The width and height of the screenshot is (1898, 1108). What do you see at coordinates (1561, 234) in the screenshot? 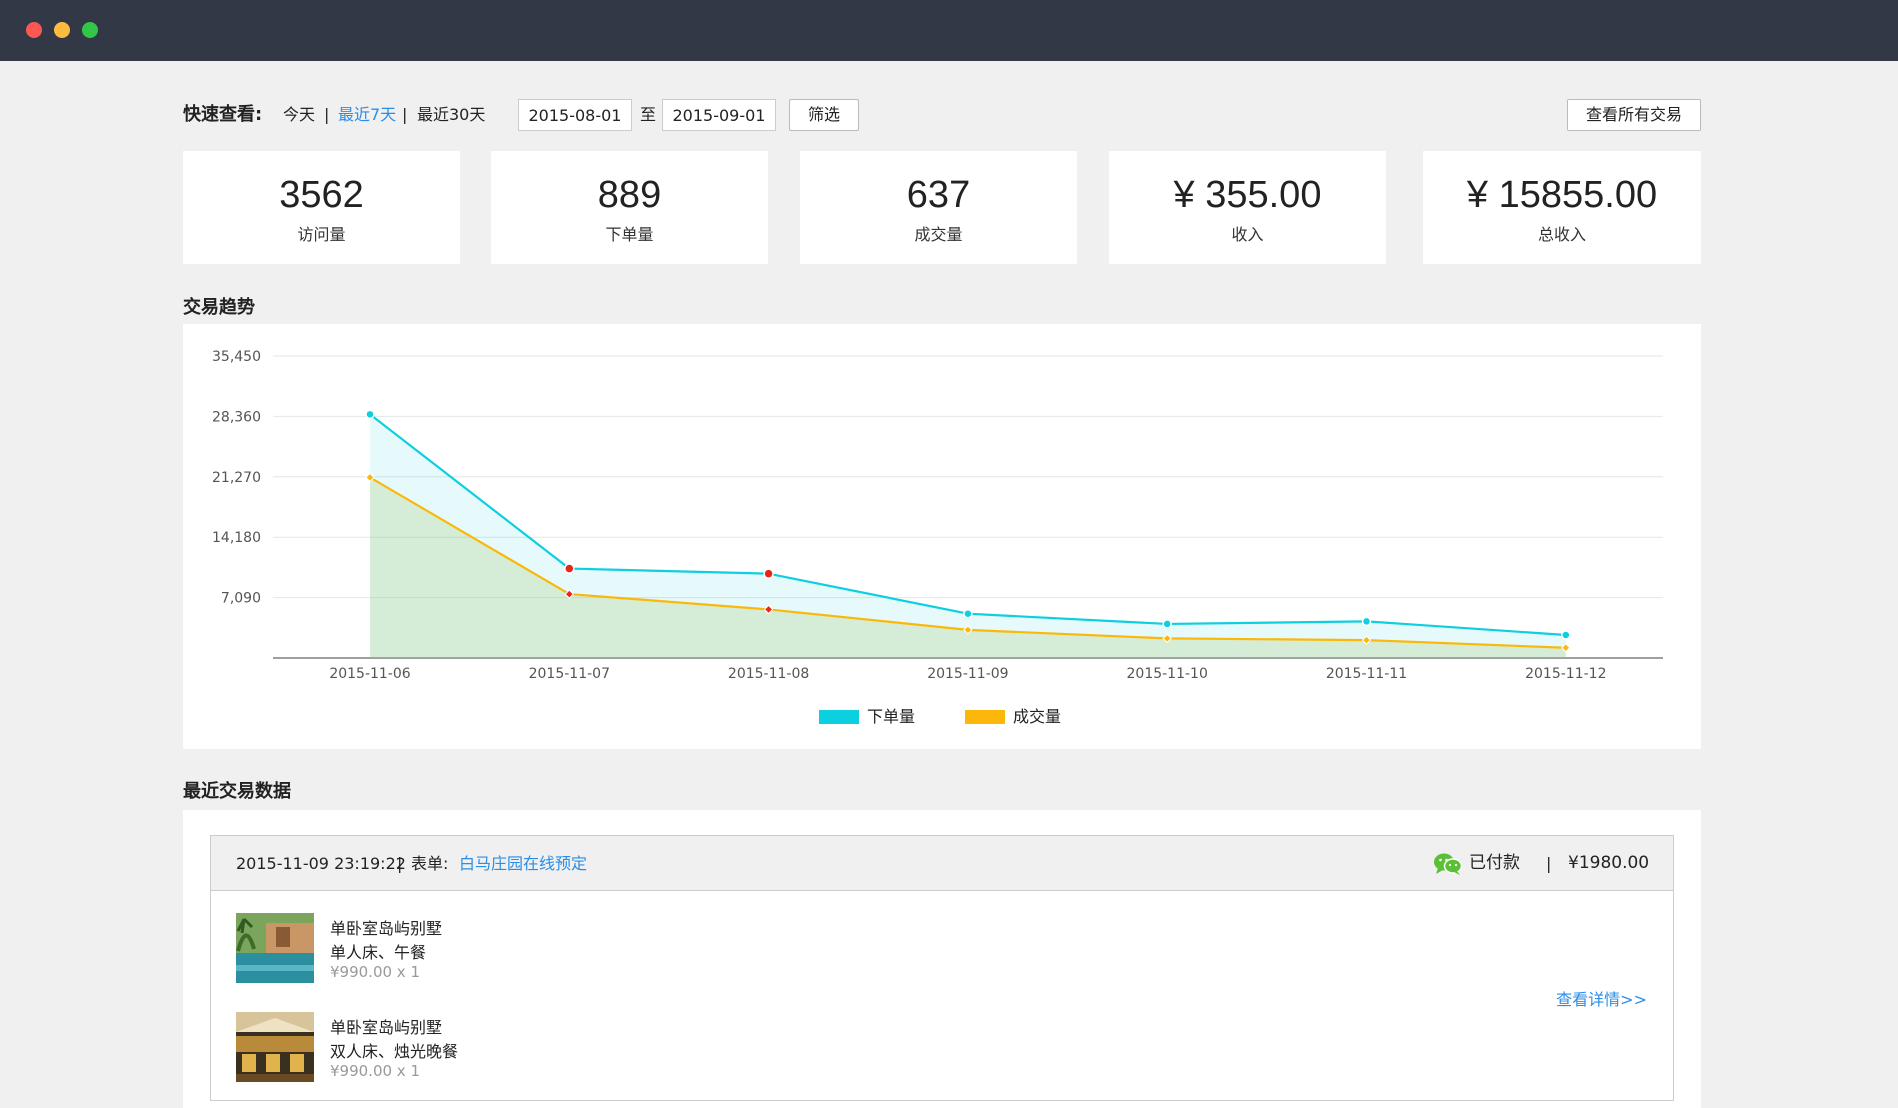
I see `stat-label: 总收入` at bounding box center [1561, 234].